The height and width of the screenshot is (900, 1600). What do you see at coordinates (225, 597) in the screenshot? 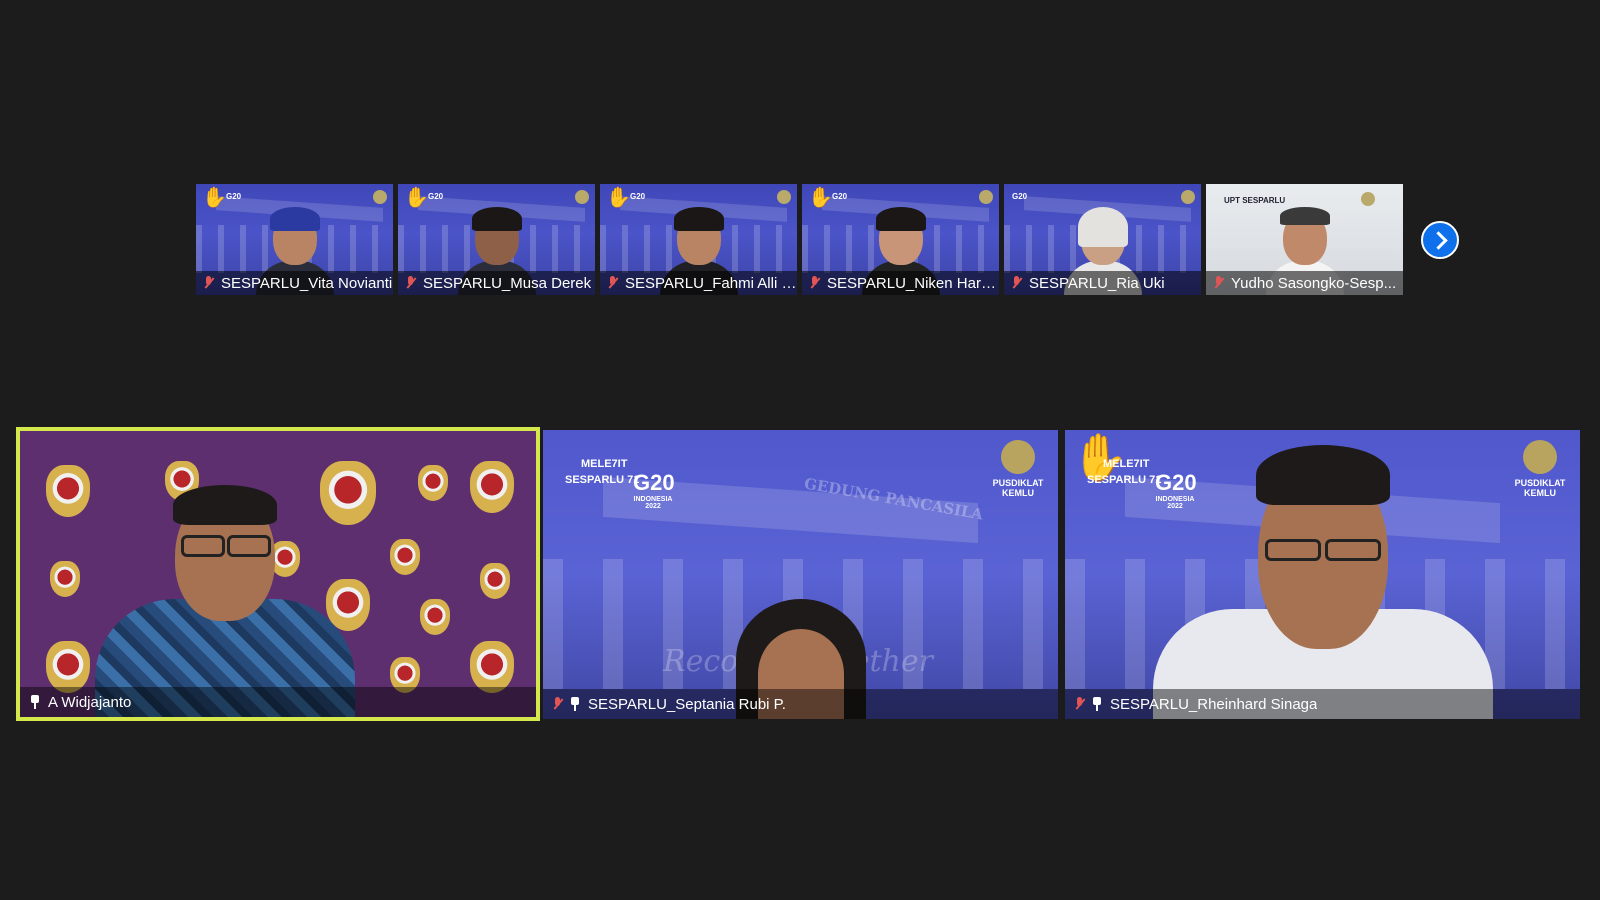
I see `speaker-video` at bounding box center [225, 597].